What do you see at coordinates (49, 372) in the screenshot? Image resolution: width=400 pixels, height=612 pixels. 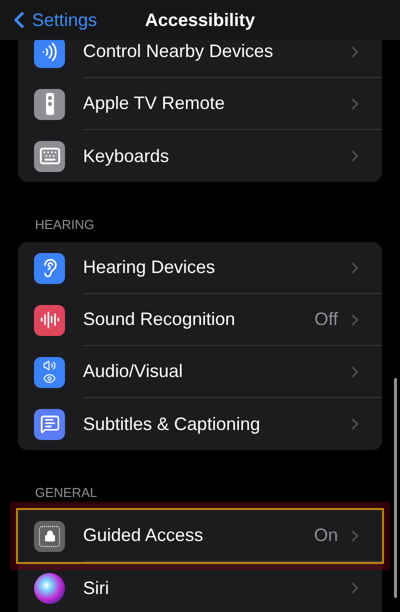 I see `speaker-eye-icon` at bounding box center [49, 372].